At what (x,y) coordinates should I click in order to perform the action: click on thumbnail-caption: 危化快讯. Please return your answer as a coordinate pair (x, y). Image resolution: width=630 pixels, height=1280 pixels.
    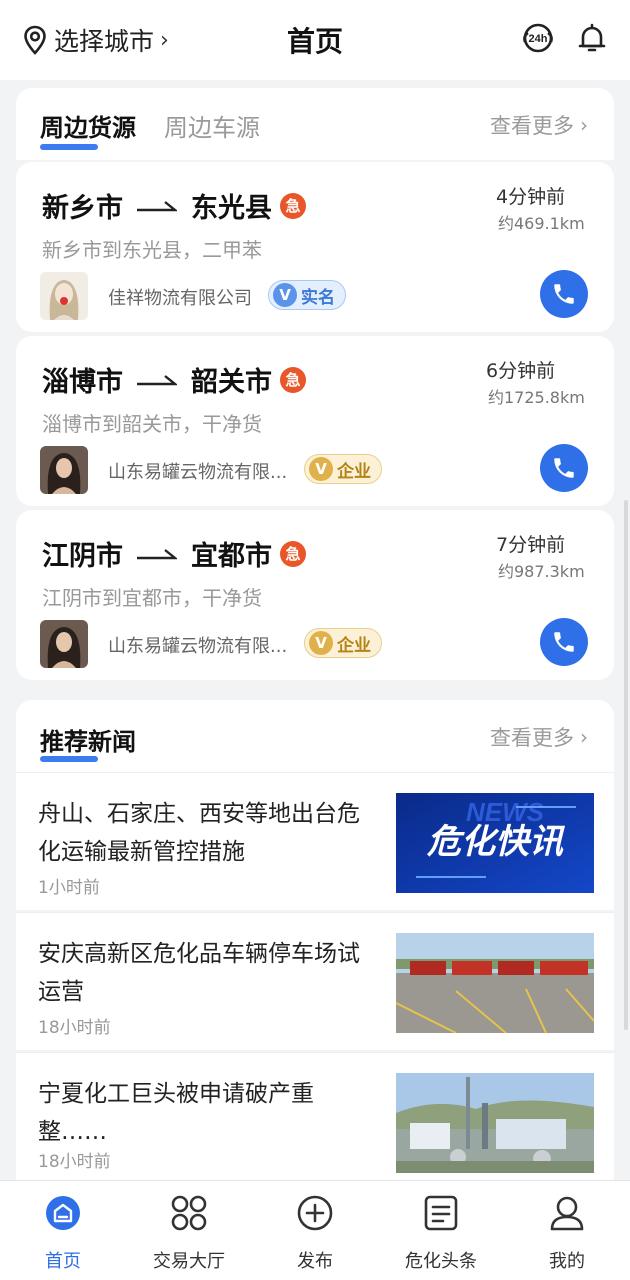
    Looking at the image, I should click on (496, 842).